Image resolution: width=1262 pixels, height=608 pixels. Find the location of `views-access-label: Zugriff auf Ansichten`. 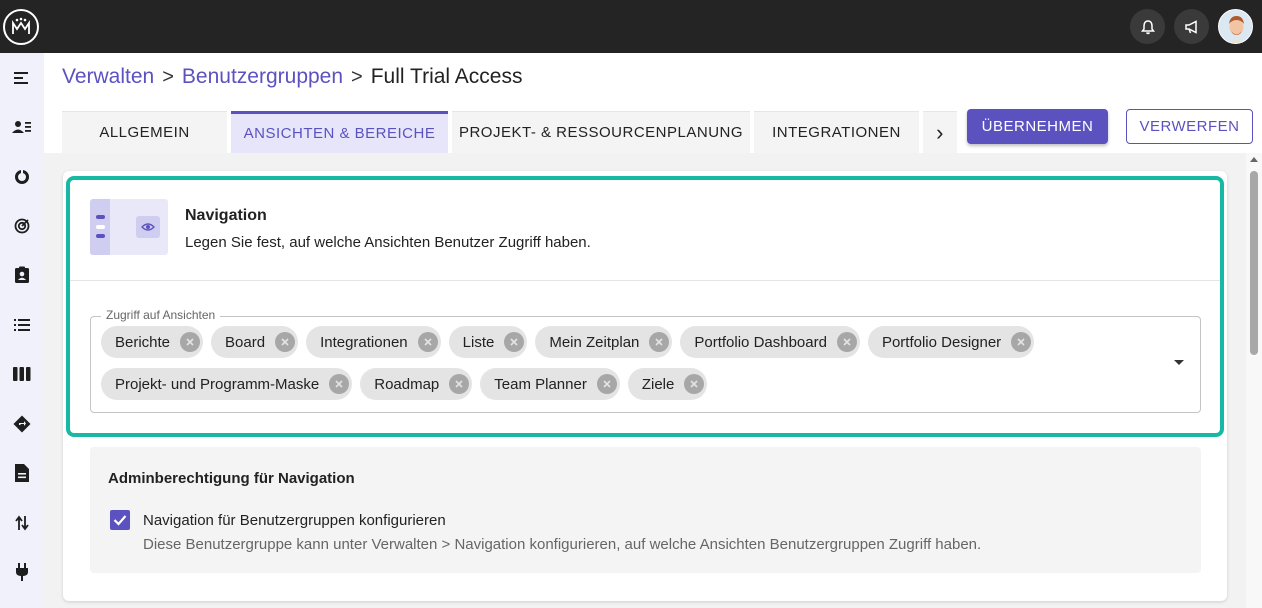

views-access-label: Zugriff auf Ansichten is located at coordinates (161, 315).